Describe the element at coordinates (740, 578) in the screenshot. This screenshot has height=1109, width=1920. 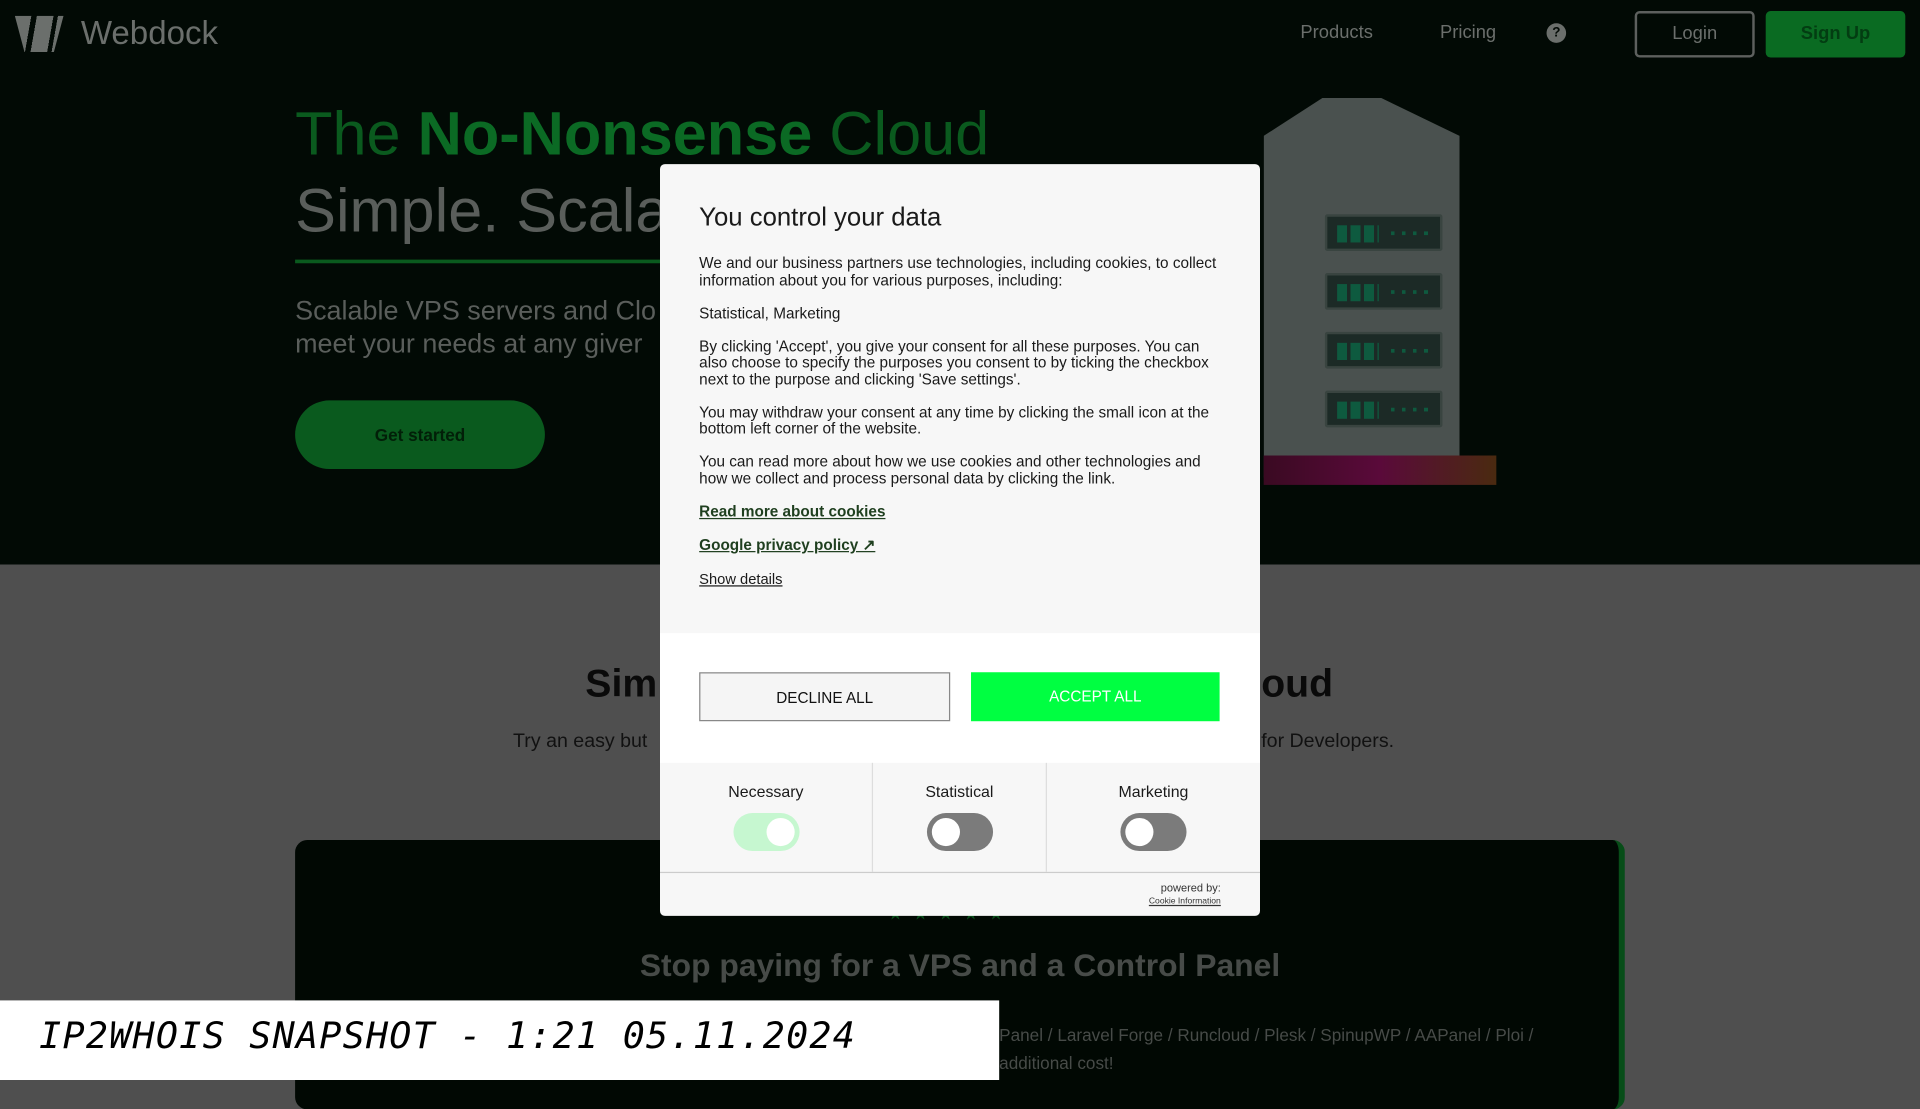
I see `show-details-link: Show details` at that location.